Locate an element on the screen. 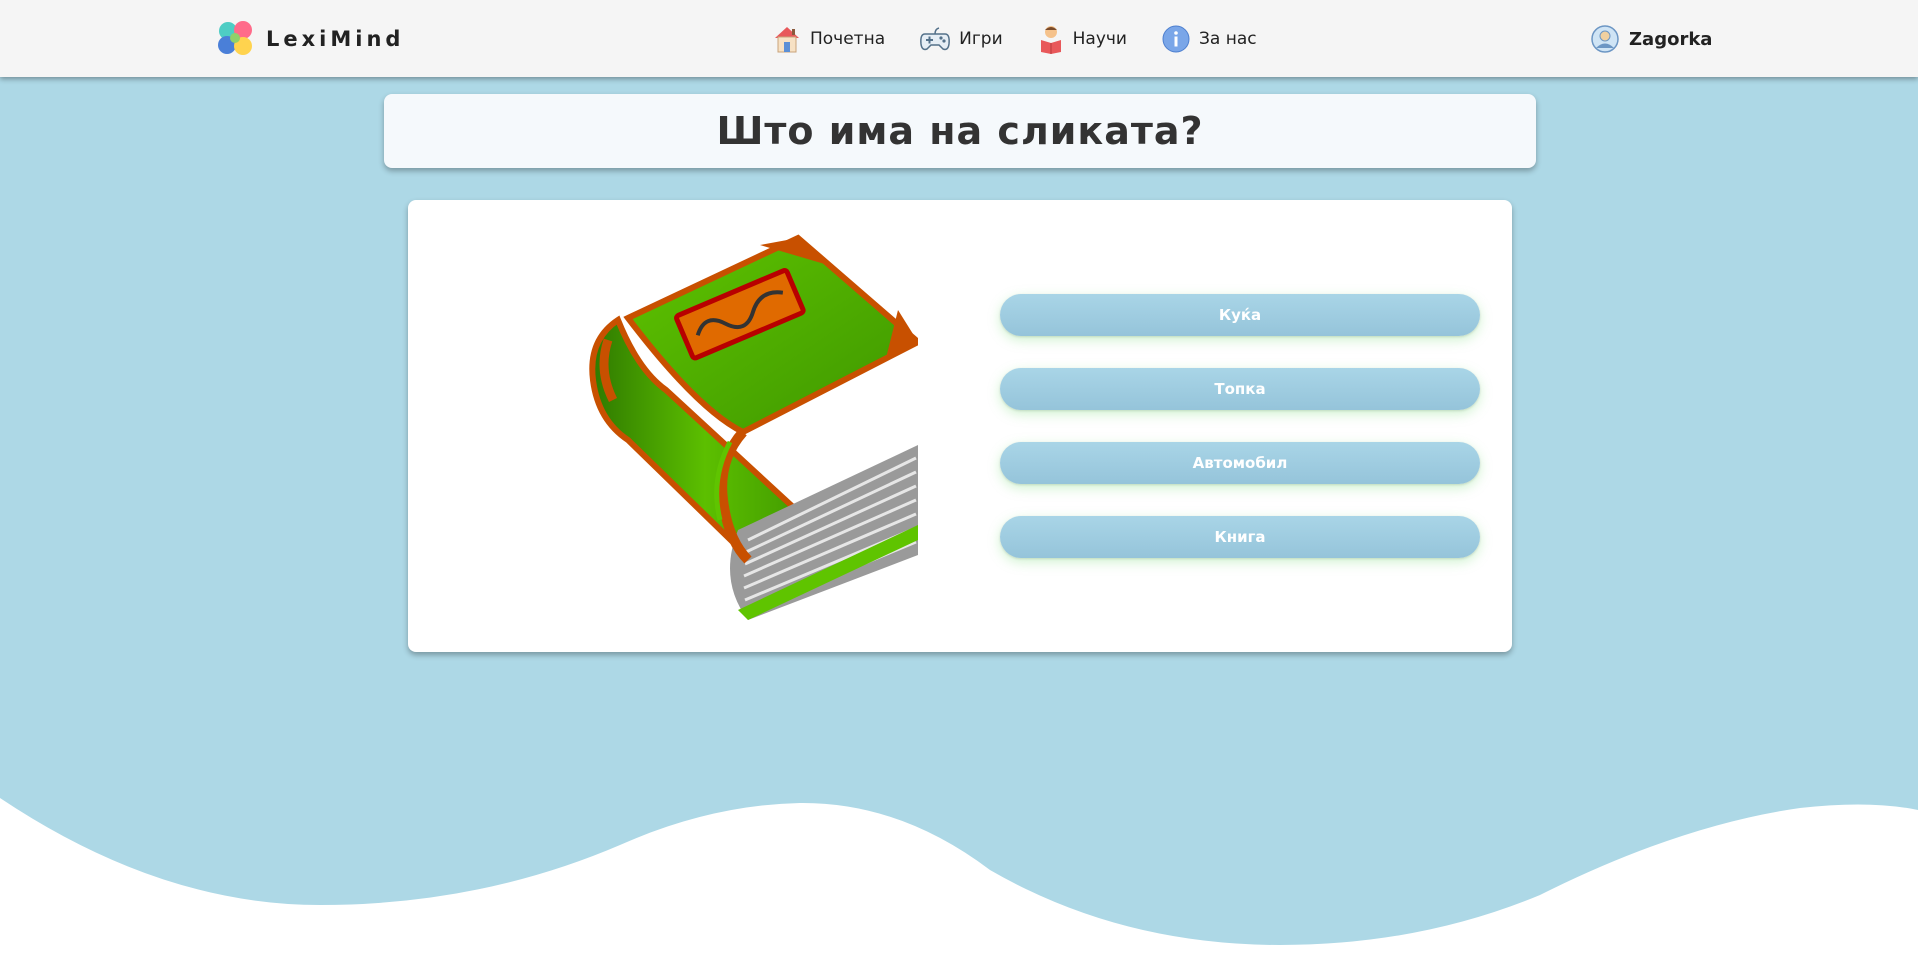 Image resolution: width=1918 pixels, height=962 pixels. home-icon is located at coordinates (787, 40).